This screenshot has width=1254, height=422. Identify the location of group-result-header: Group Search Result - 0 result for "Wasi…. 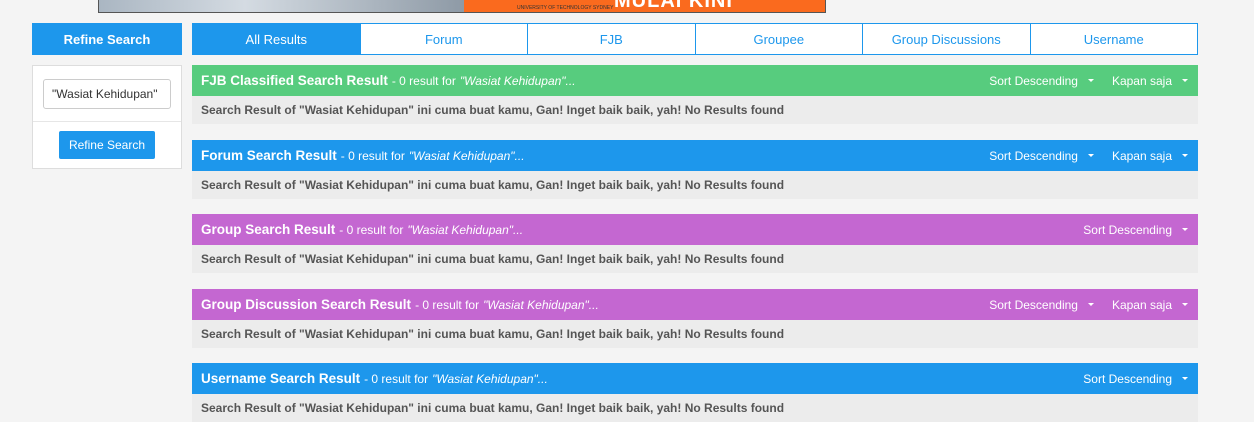
(695, 229).